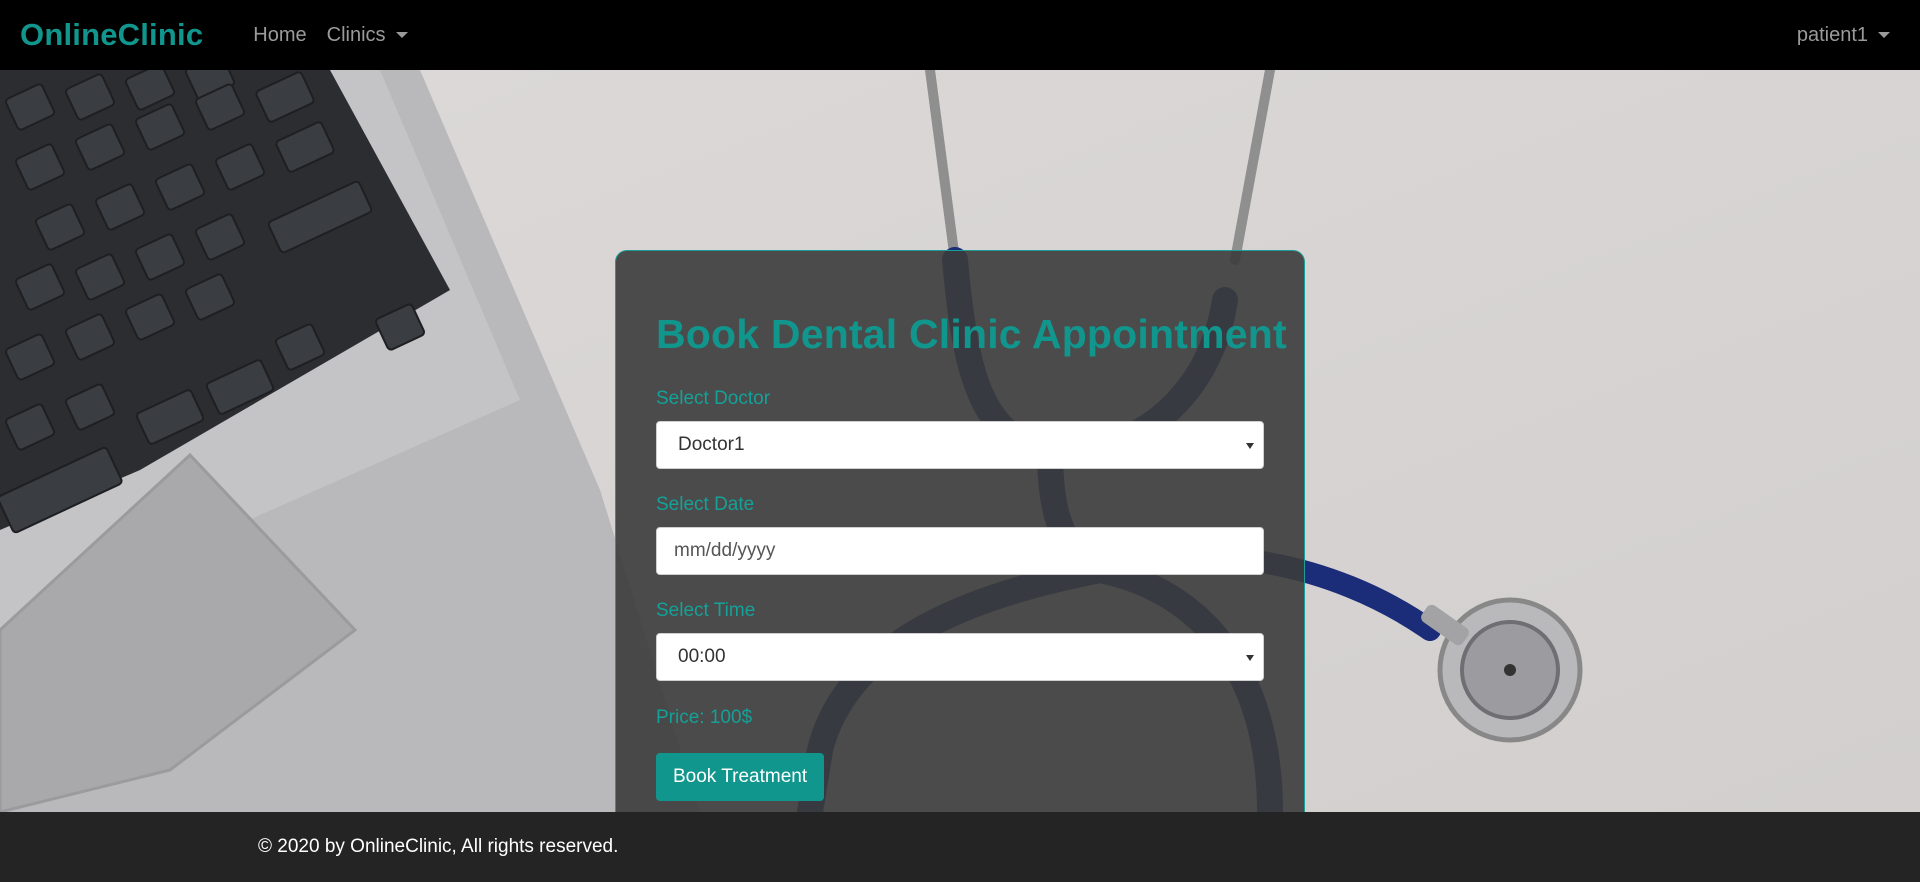 The height and width of the screenshot is (882, 1920). I want to click on nav-user-area: patient1, so click(1848, 35).